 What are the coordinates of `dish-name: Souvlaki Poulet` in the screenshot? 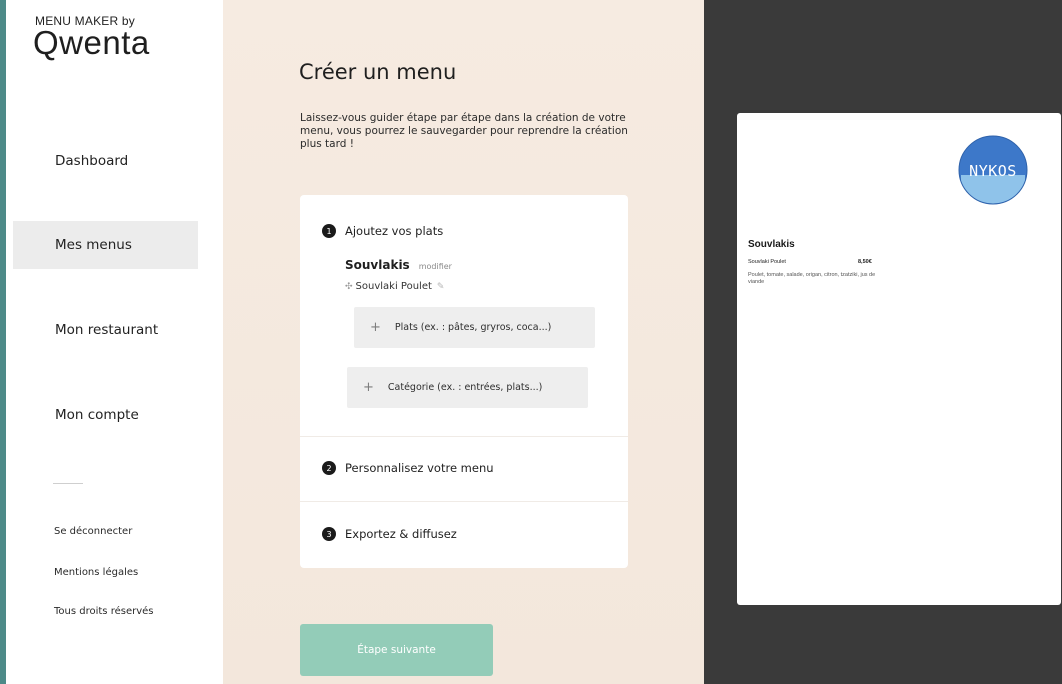 It's located at (393, 286).